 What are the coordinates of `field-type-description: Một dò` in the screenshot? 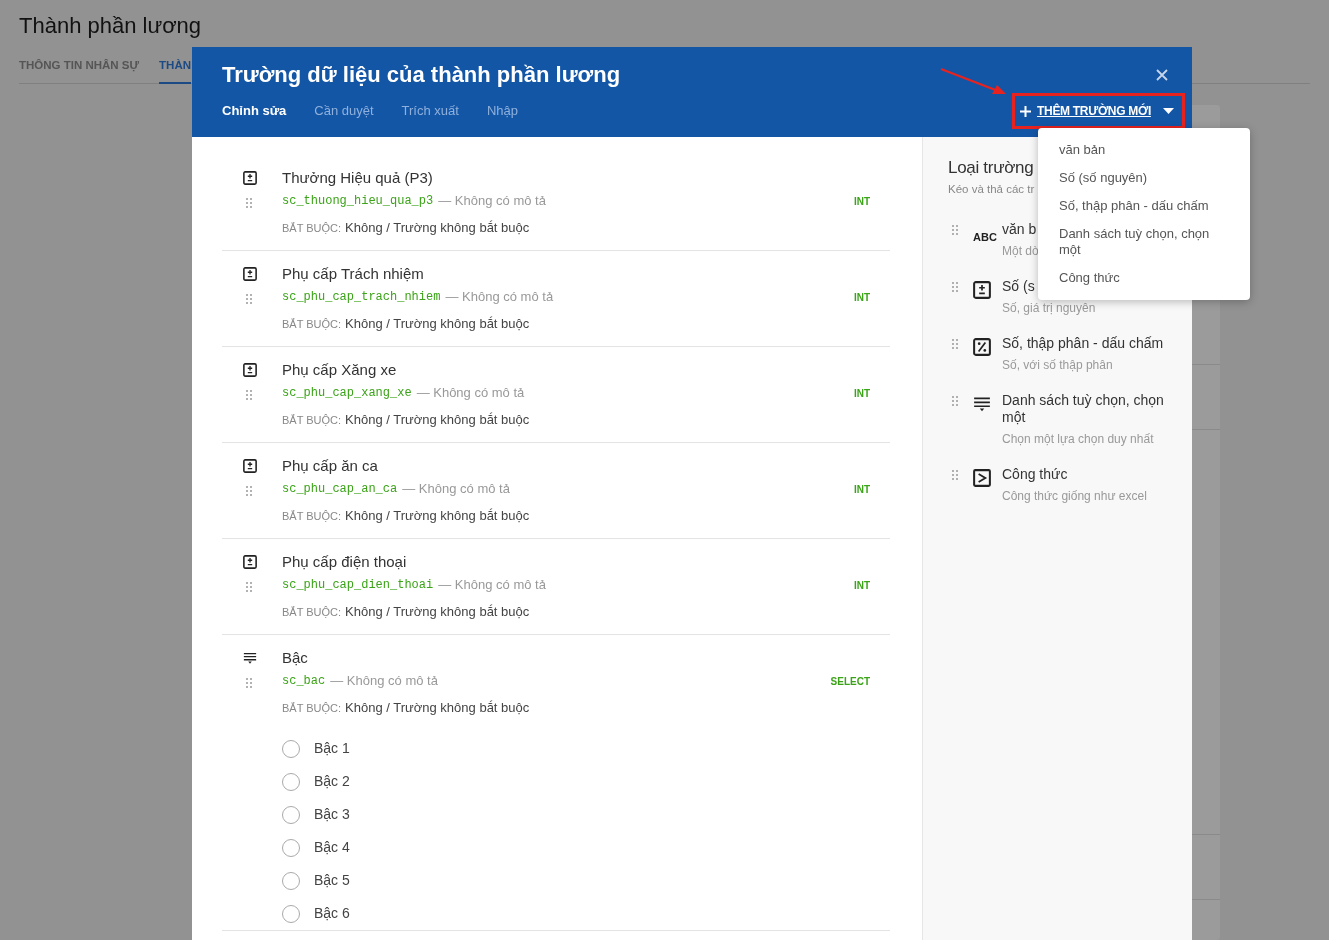 It's located at (1020, 251).